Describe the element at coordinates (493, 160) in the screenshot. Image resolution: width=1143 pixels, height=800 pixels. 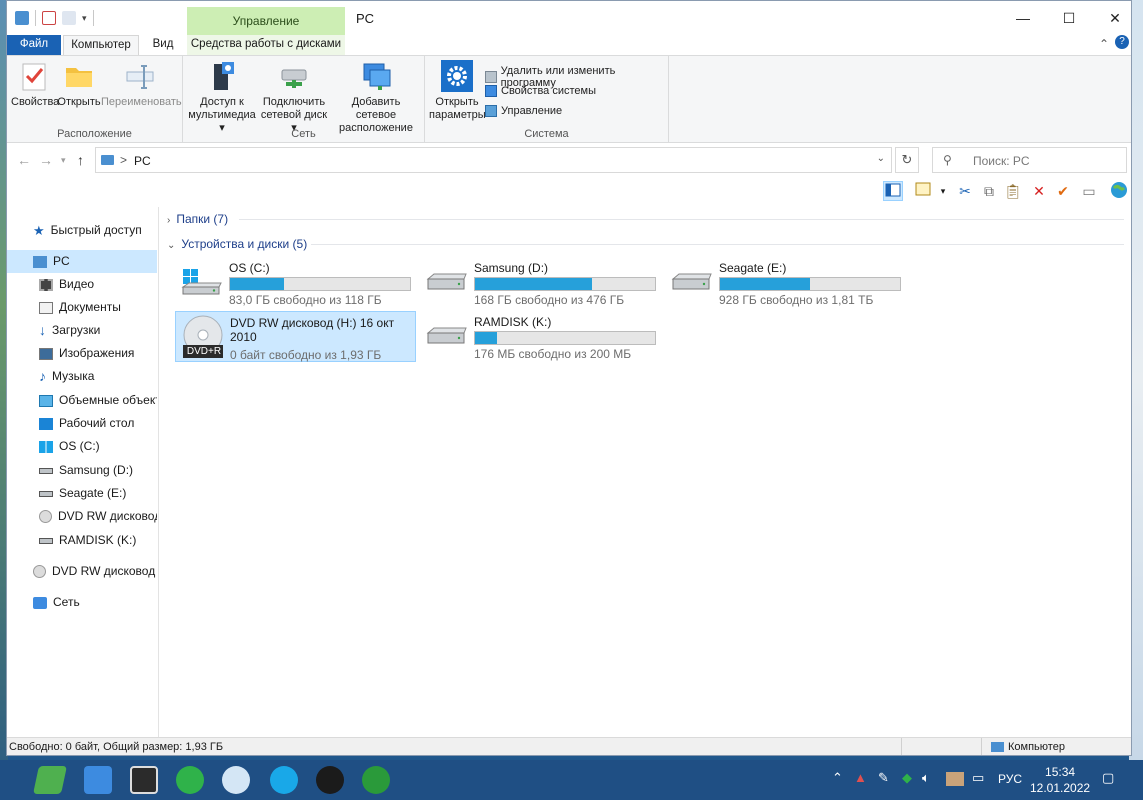
I see `address-bar: > PC ⌄` at that location.